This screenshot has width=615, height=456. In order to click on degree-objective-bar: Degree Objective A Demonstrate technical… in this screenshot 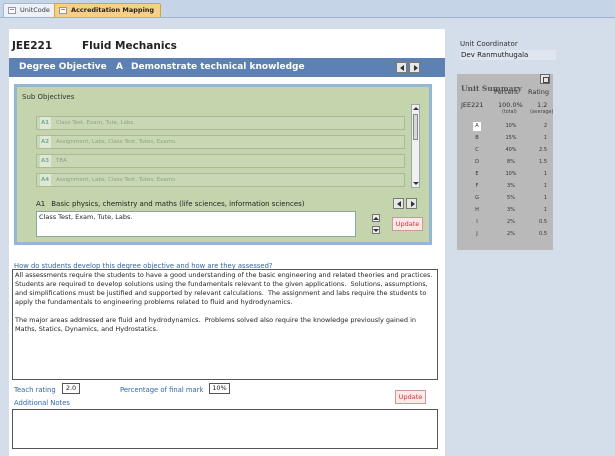, I will do `click(227, 67)`.